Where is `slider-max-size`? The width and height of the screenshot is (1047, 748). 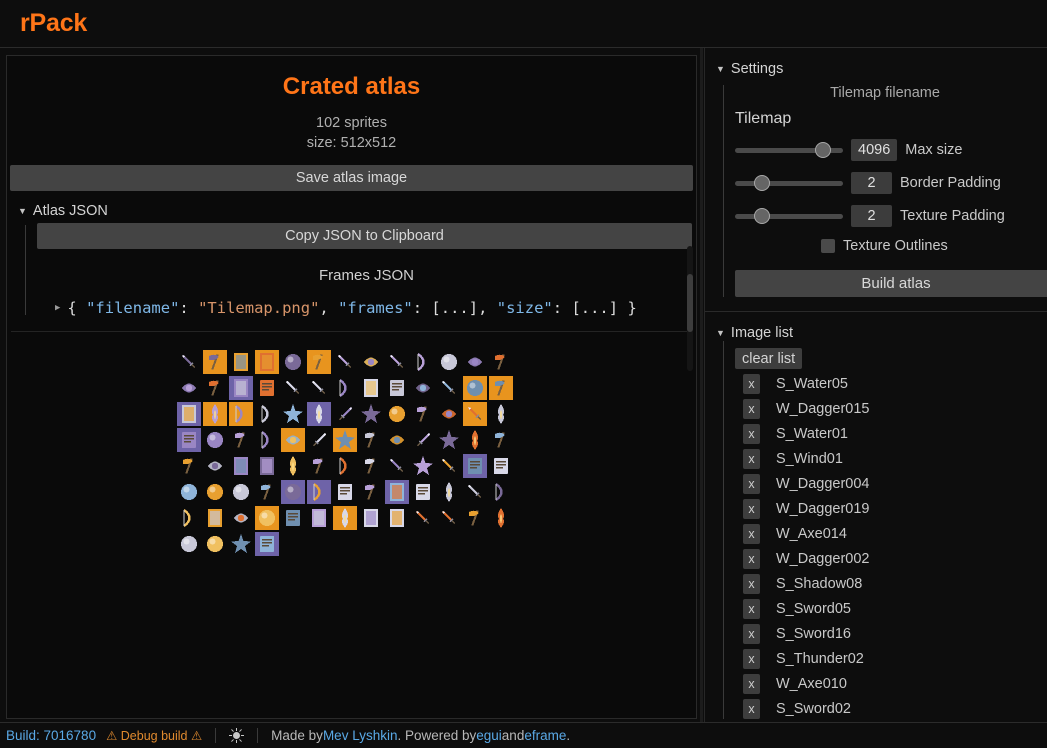
slider-max-size is located at coordinates (789, 150).